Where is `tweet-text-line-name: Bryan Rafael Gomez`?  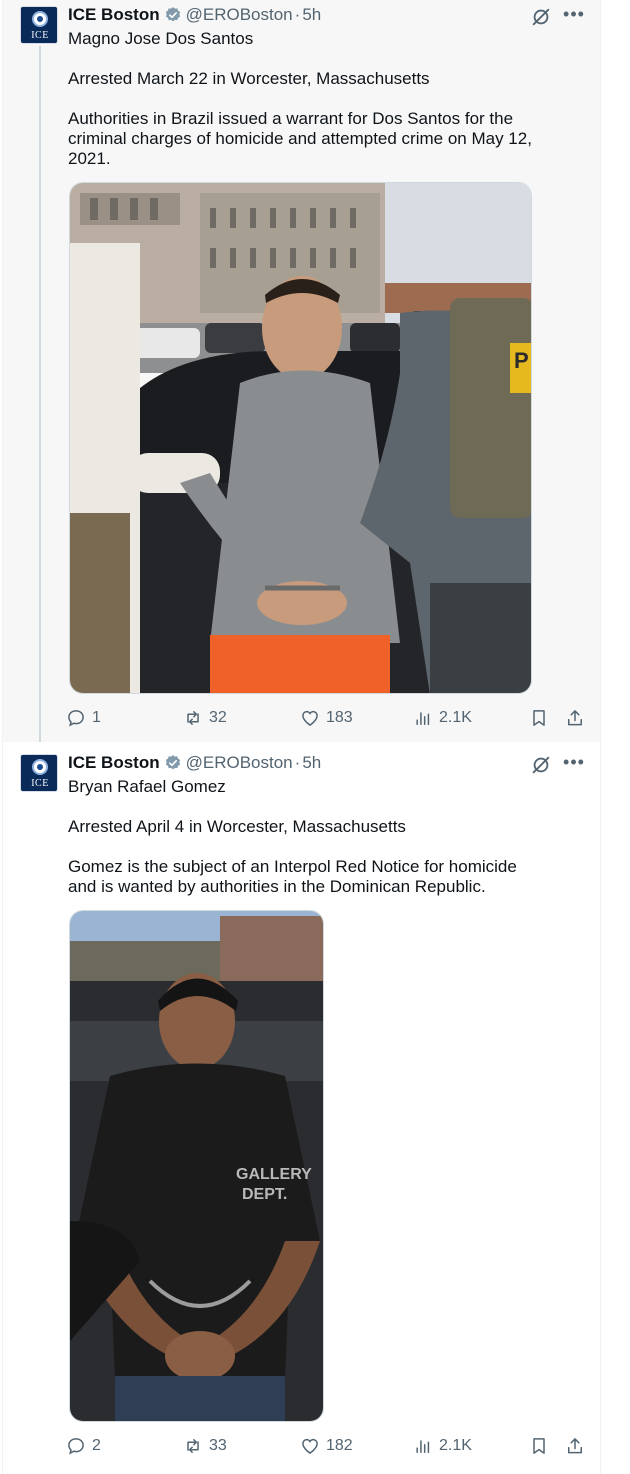 tweet-text-line-name: Bryan Rafael Gomez is located at coordinates (147, 786).